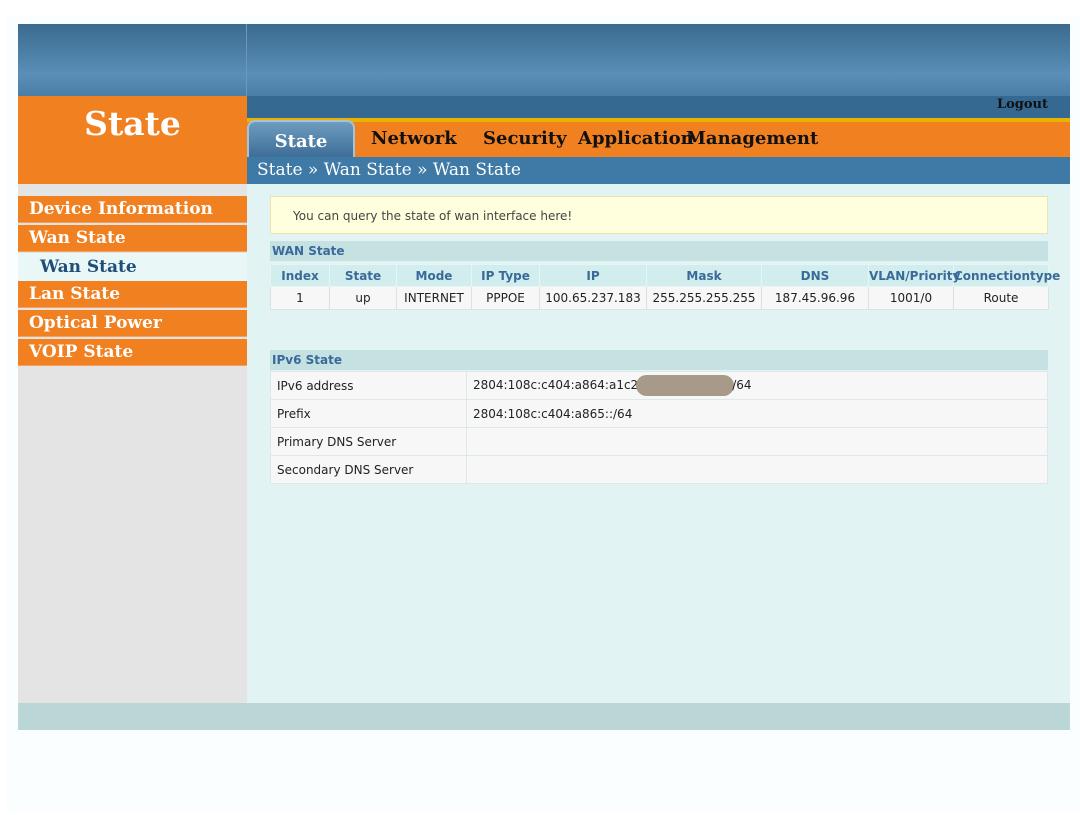 Image resolution: width=1080 pixels, height=815 pixels. What do you see at coordinates (911, 298) in the screenshot?
I see `table-cell: 1001/0` at bounding box center [911, 298].